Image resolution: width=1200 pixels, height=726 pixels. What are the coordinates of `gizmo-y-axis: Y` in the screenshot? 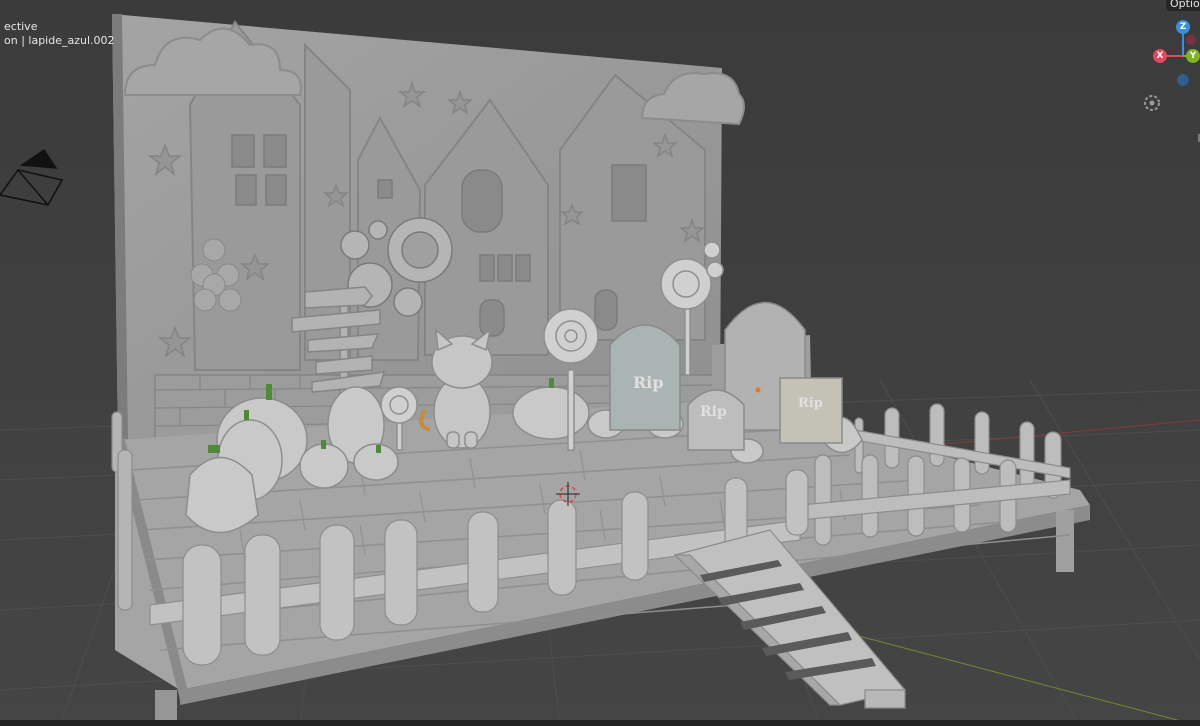 It's located at (1193, 56).